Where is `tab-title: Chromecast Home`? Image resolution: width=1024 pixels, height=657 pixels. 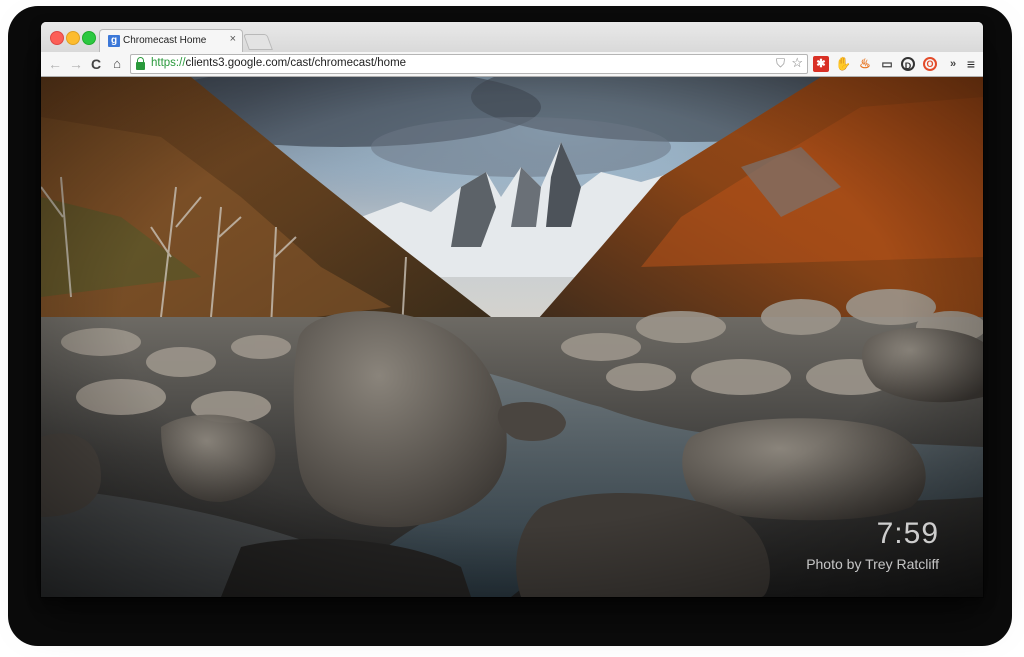 tab-title: Chromecast Home is located at coordinates (165, 40).